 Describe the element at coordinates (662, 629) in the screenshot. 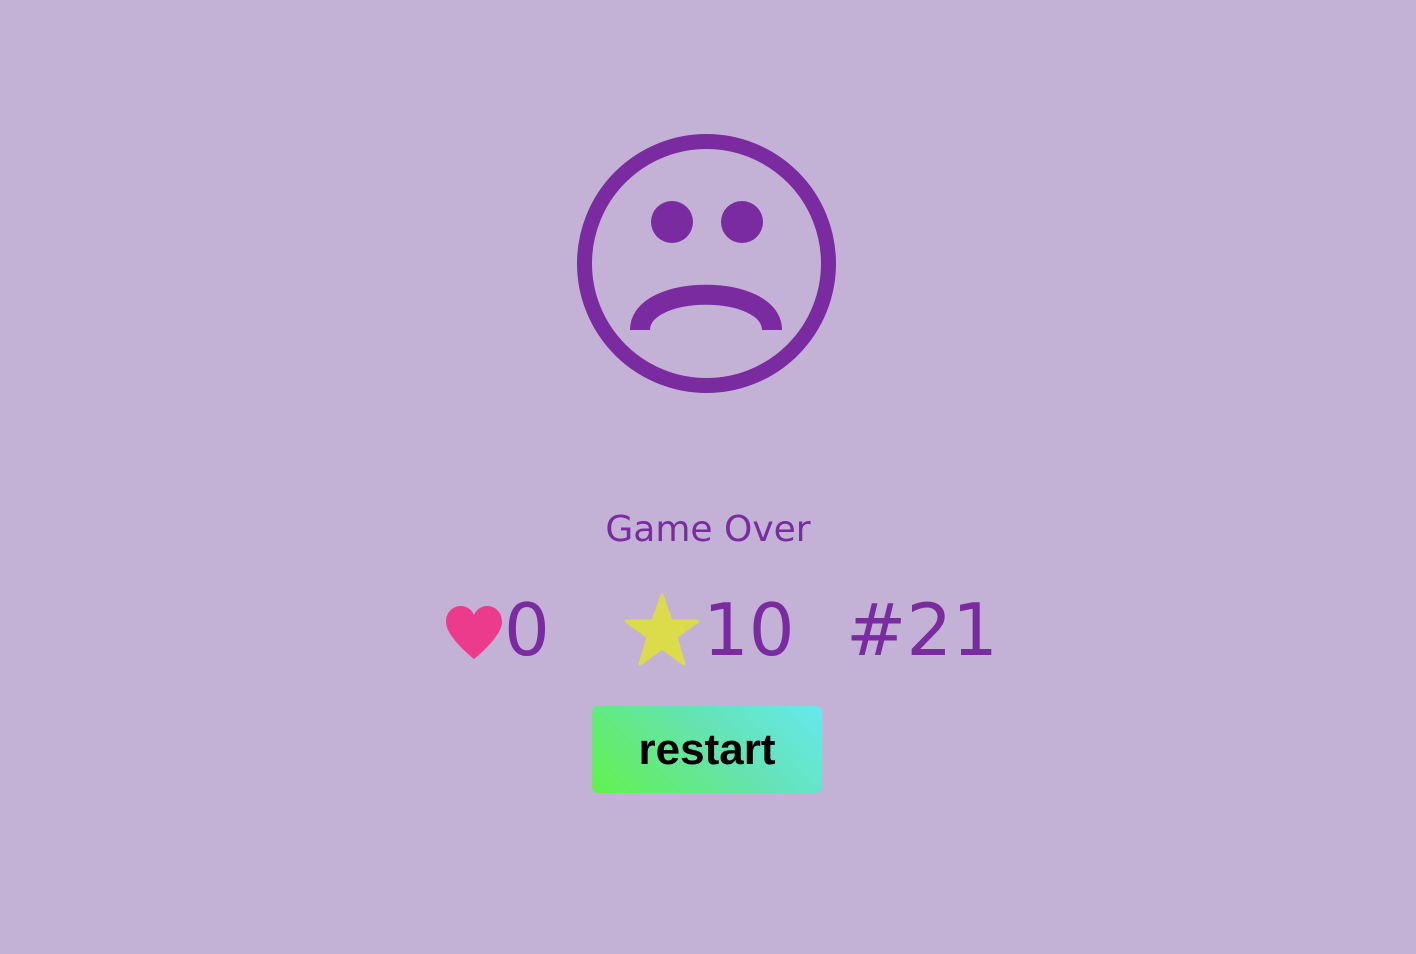

I see `star-icon` at that location.